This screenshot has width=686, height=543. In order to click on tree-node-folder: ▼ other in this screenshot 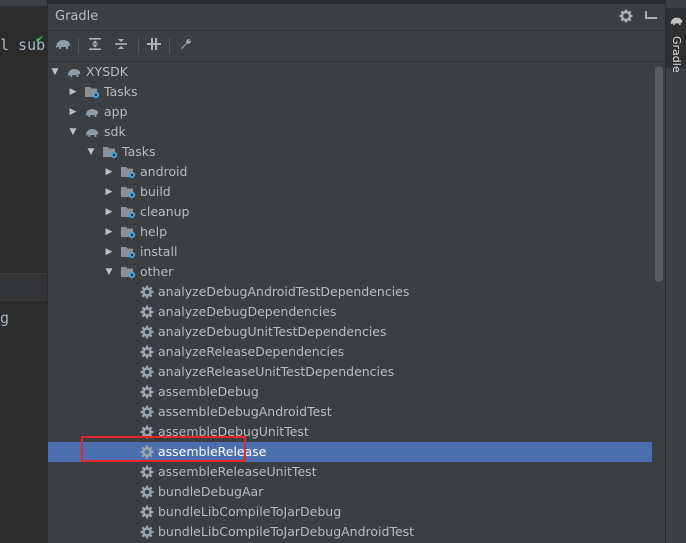, I will do `click(350, 272)`.